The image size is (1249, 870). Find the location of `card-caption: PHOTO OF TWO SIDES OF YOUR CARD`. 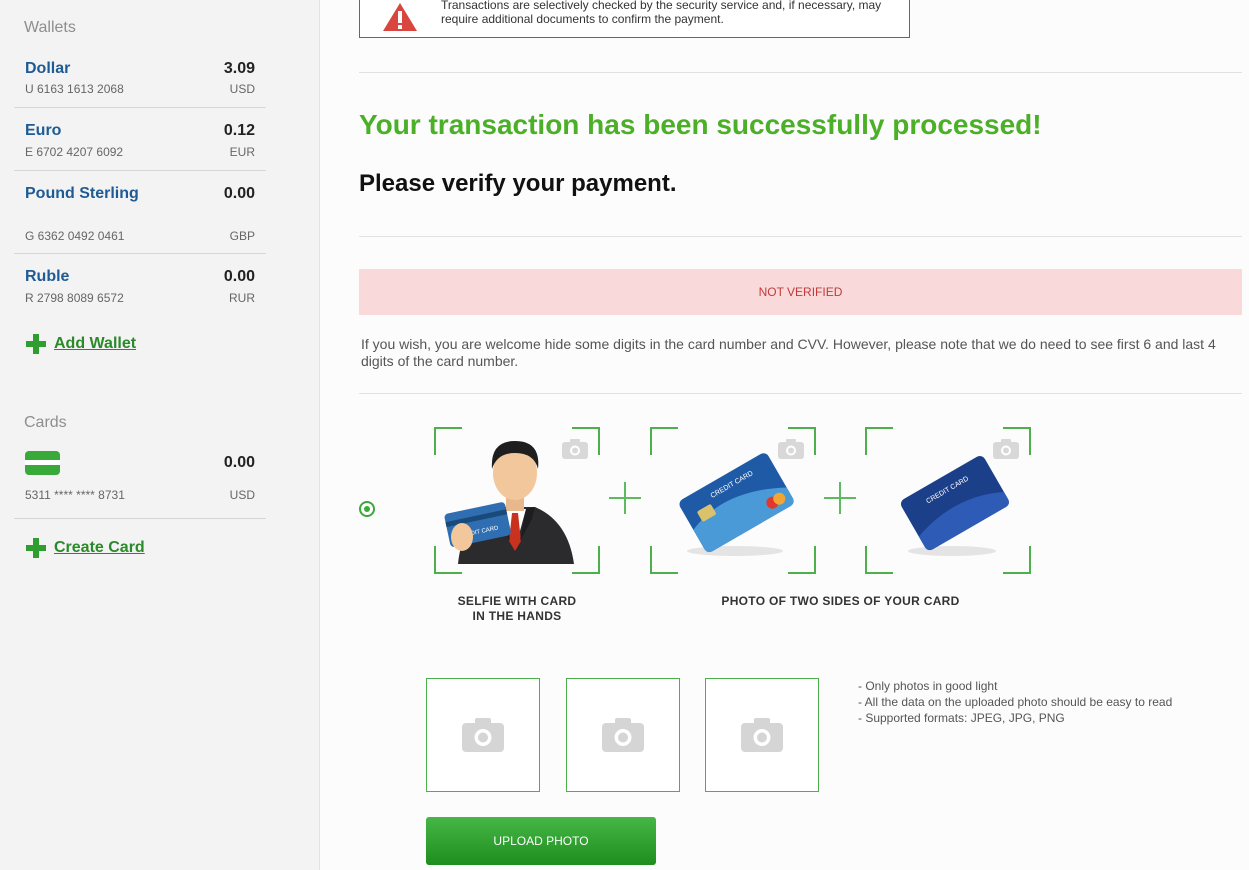

card-caption: PHOTO OF TWO SIDES OF YOUR CARD is located at coordinates (840, 601).